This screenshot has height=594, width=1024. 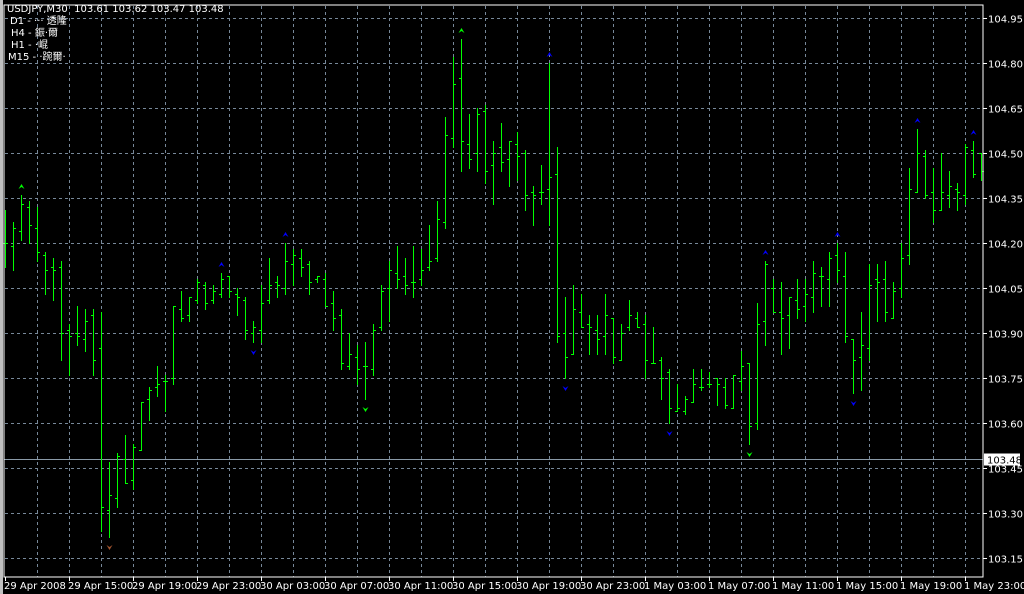 I want to click on price-tick-label: 103.75, so click(x=1005, y=380).